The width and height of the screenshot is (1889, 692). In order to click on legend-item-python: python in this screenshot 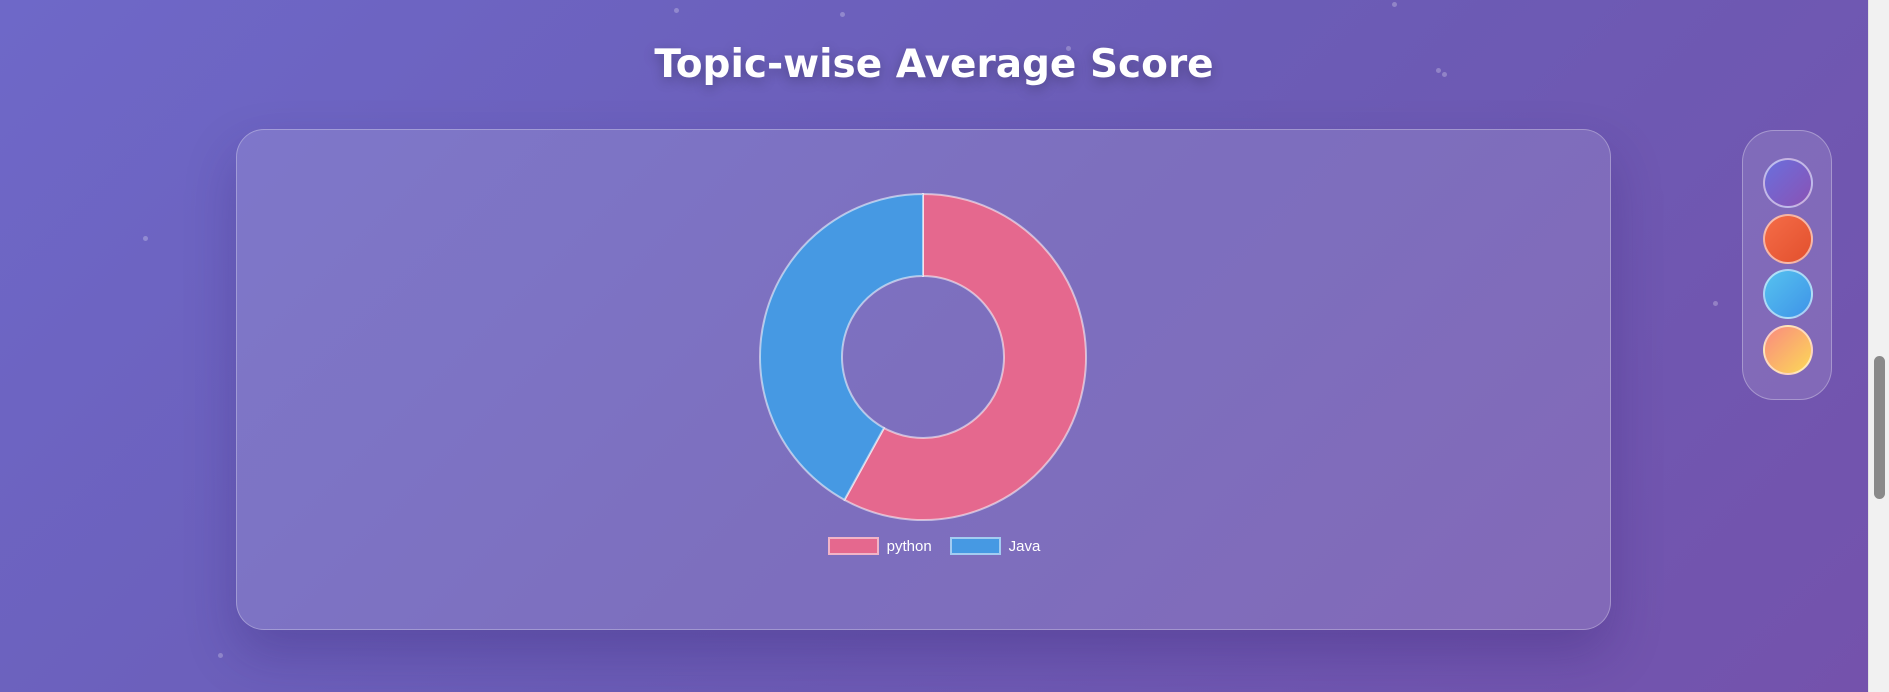, I will do `click(879, 546)`.